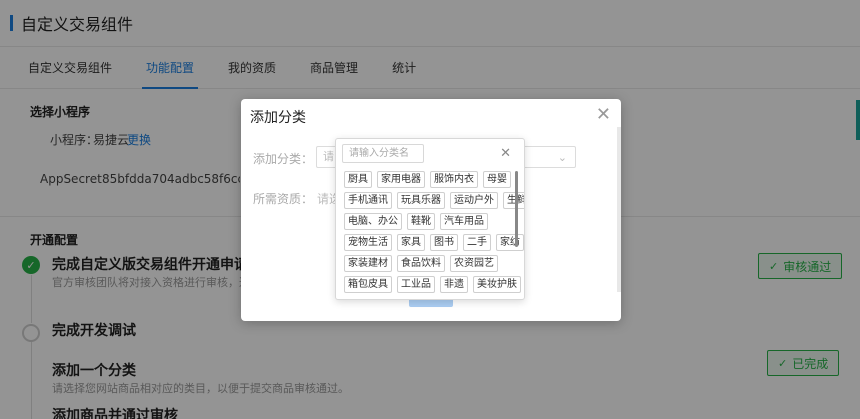 The image size is (860, 419). What do you see at coordinates (421, 200) in the screenshot?
I see `category-chip: 玩具乐器` at bounding box center [421, 200].